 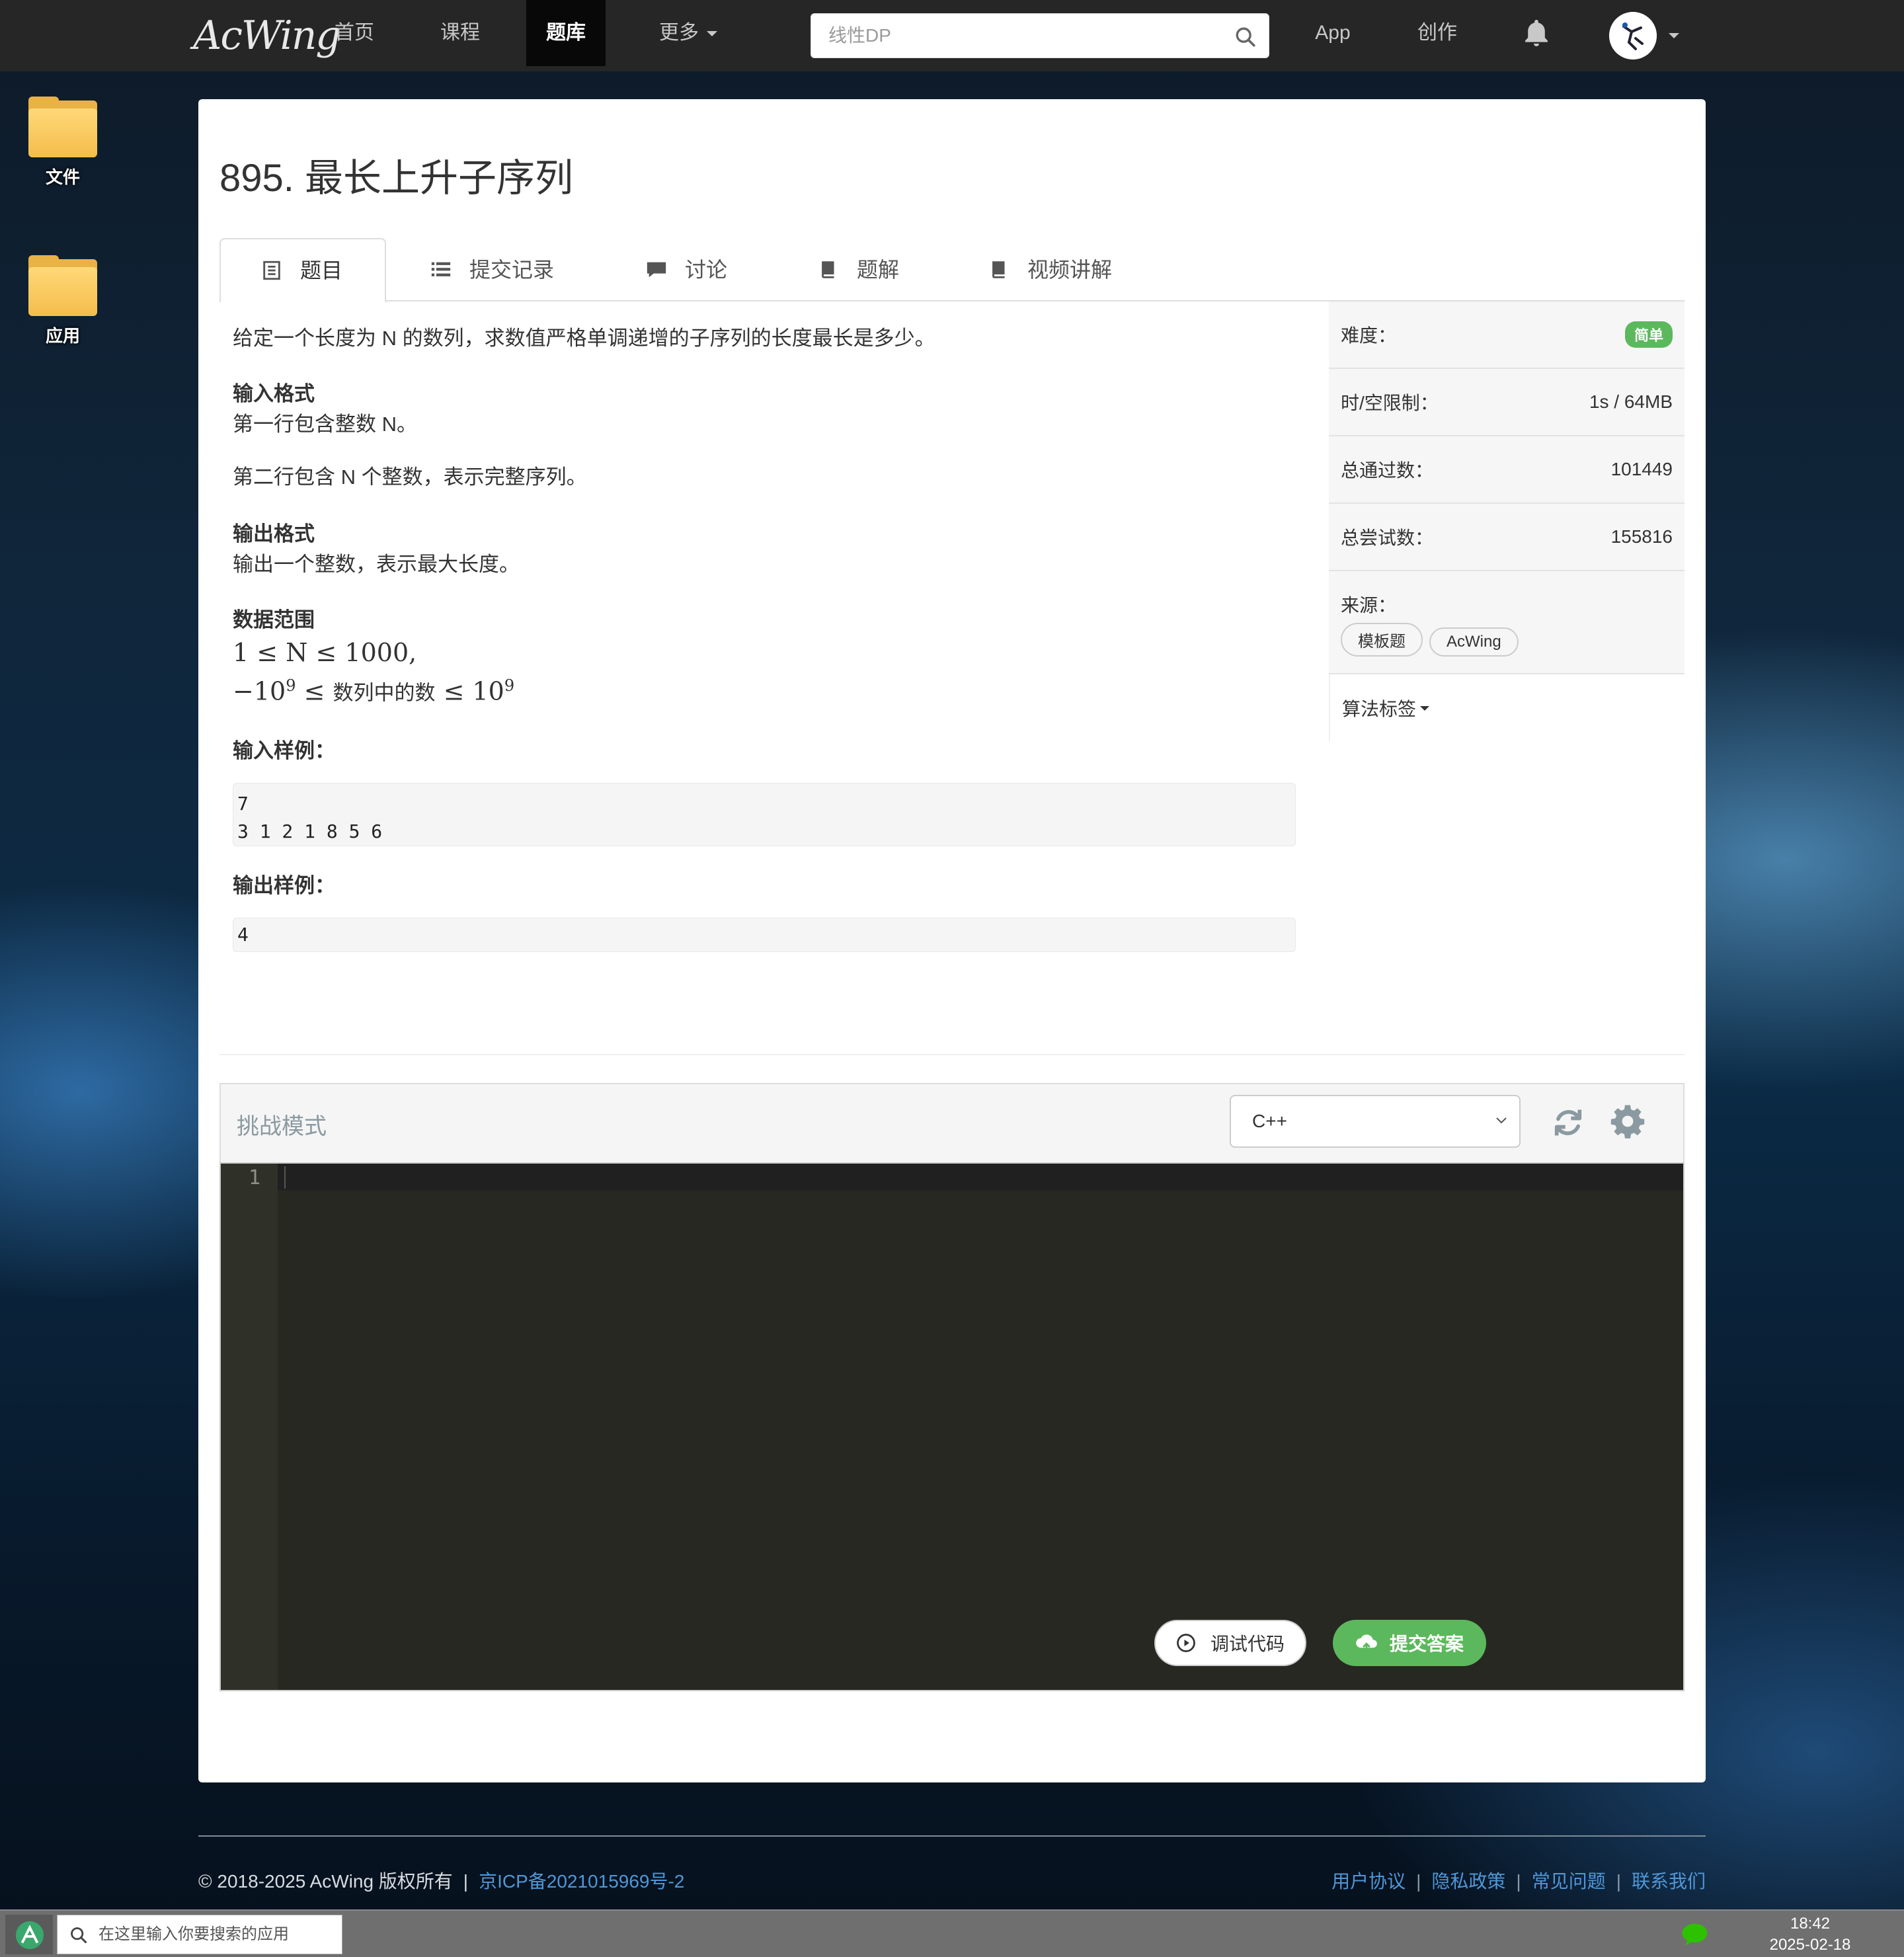 What do you see at coordinates (325, 424) in the screenshot?
I see `input-format-line: 第一行包含整数 N。` at bounding box center [325, 424].